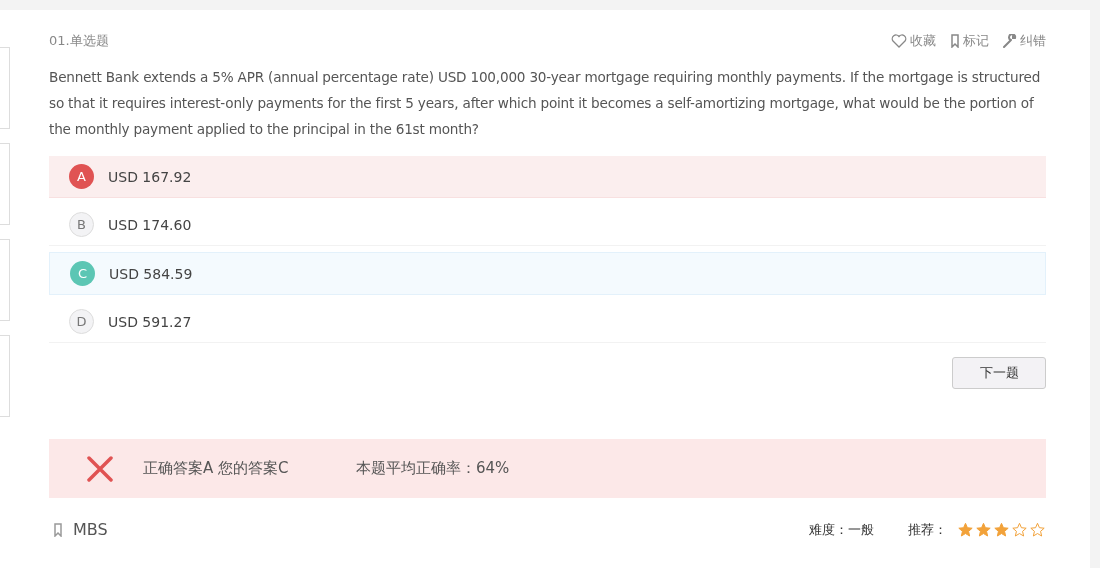 The image size is (1100, 568). I want to click on answer-summary: 正确答案A 您的答案C, so click(216, 468).